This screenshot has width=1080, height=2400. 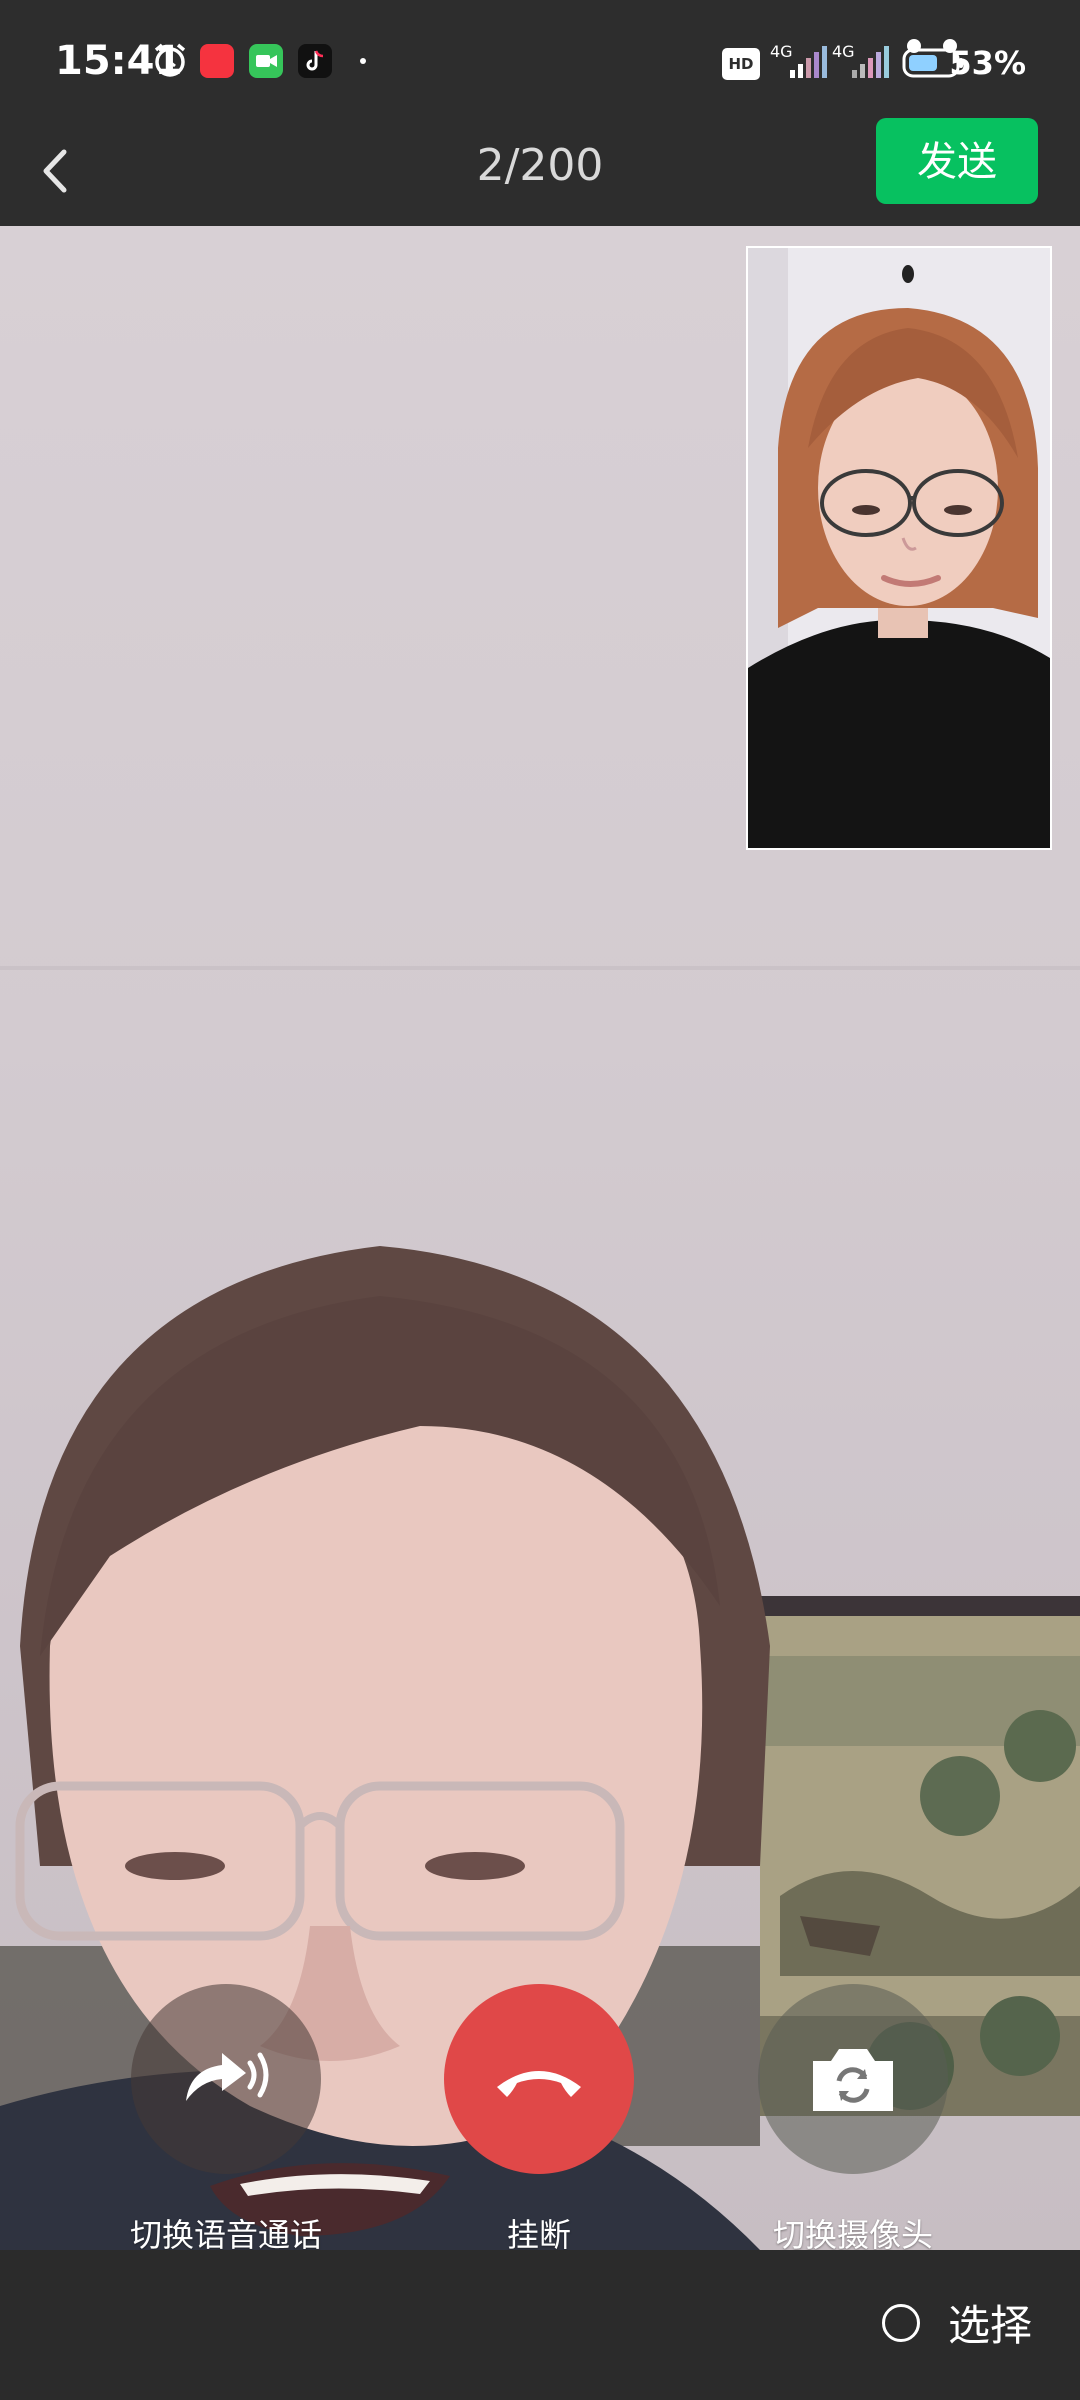 What do you see at coordinates (170, 62) in the screenshot?
I see `alarm-icon` at bounding box center [170, 62].